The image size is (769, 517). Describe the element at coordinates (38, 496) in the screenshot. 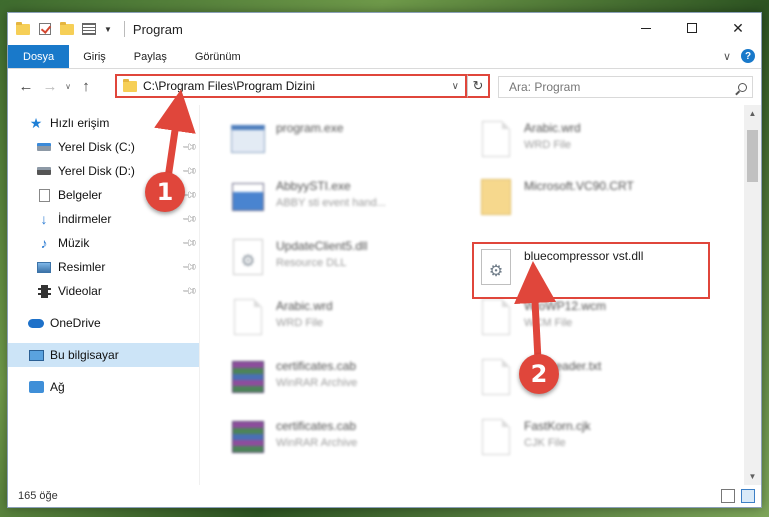

I see `item-count: 165 öğe` at that location.